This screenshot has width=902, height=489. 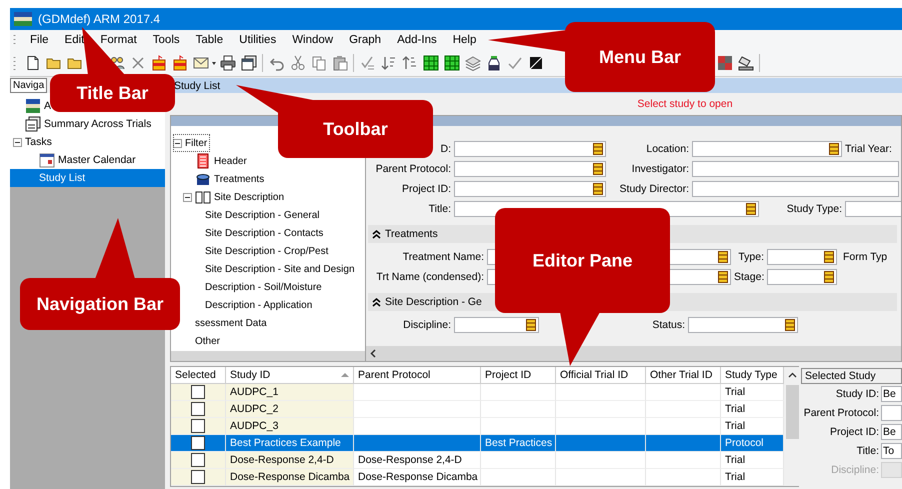 I want to click on table-row: Dose-Response Dicamba Dose-Response Dicamba Trial, so click(x=477, y=477).